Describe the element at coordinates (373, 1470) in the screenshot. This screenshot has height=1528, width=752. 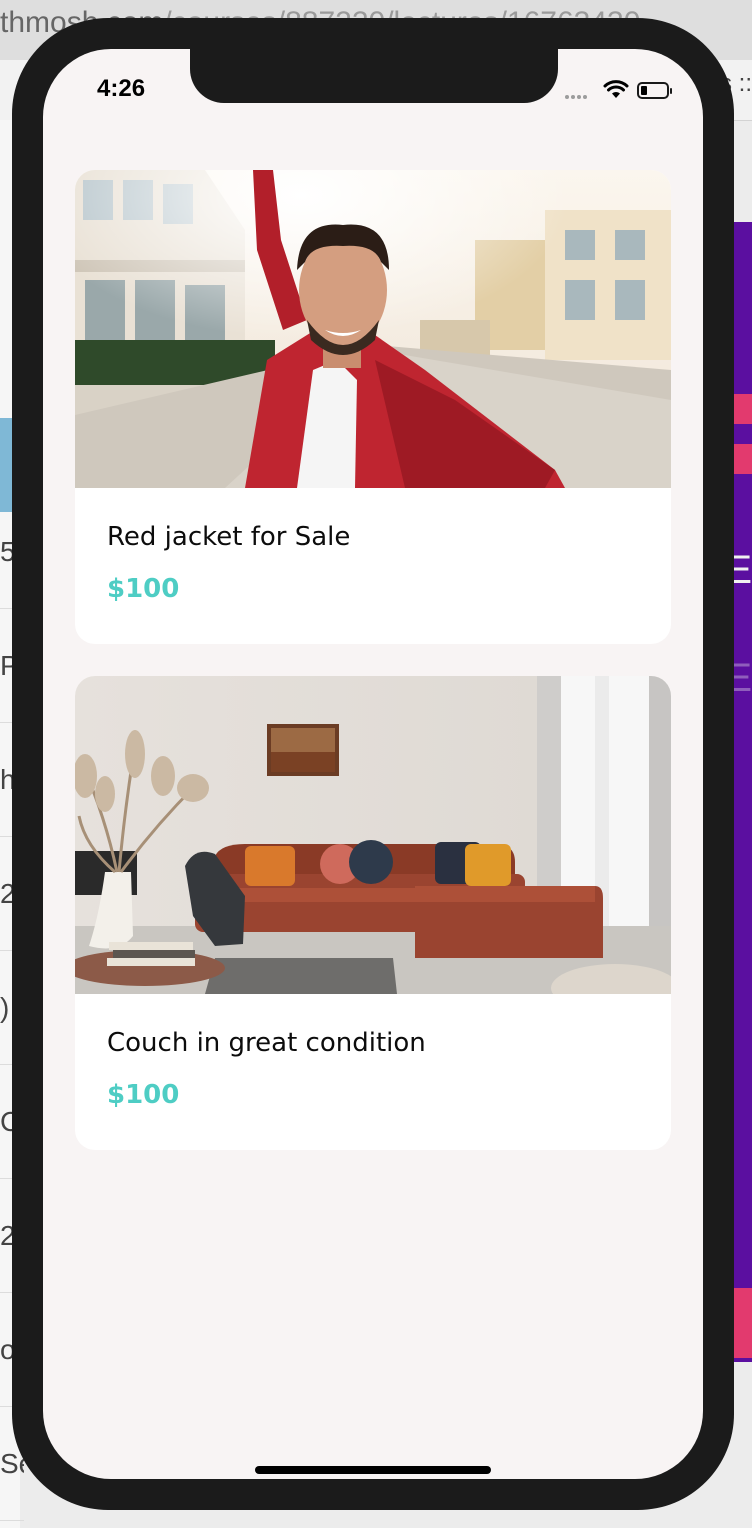
I see `home-indicator` at that location.